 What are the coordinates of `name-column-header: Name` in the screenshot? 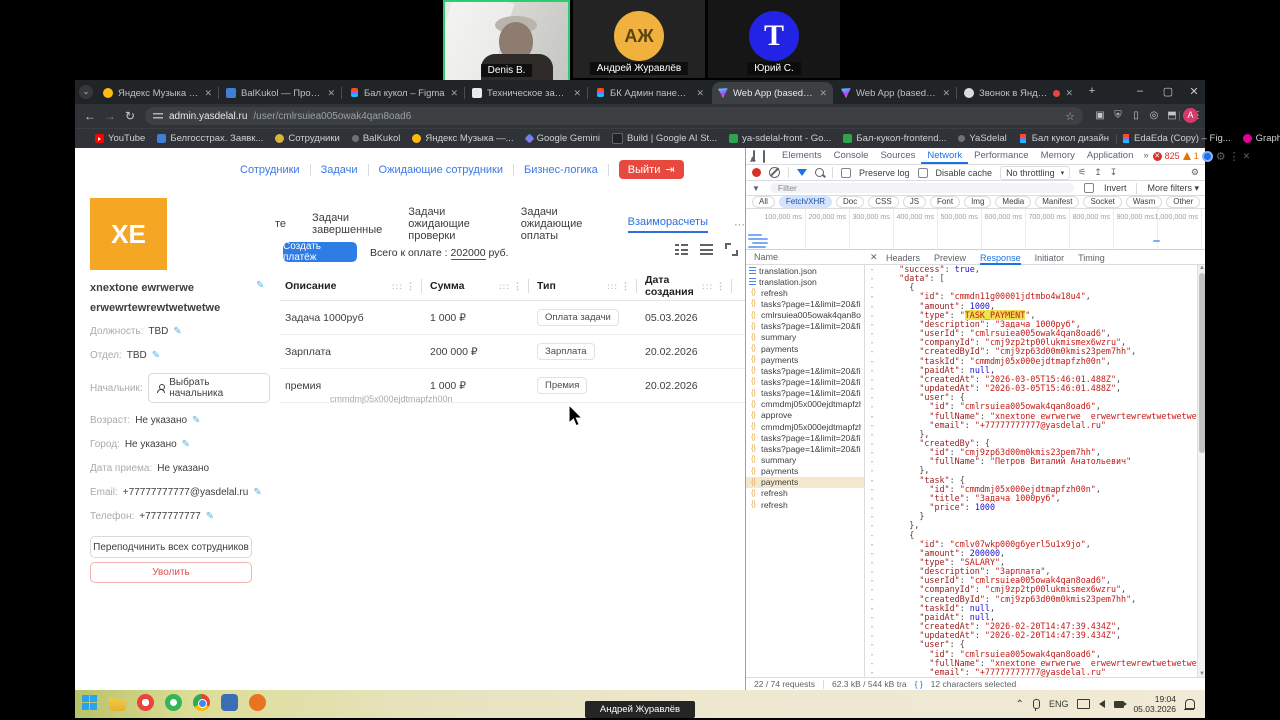 It's located at (766, 257).